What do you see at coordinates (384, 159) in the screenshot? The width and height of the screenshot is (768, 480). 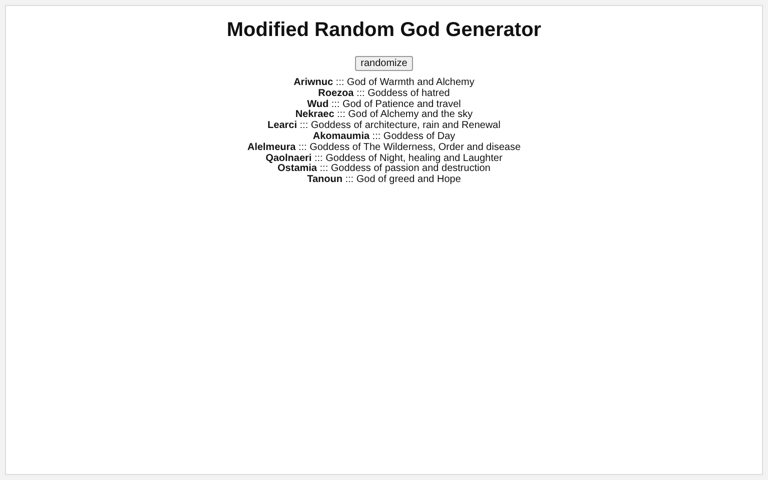 I see `god-entry: Qaolnaeri ::: Goddess of Night, healing and Laughter` at bounding box center [384, 159].